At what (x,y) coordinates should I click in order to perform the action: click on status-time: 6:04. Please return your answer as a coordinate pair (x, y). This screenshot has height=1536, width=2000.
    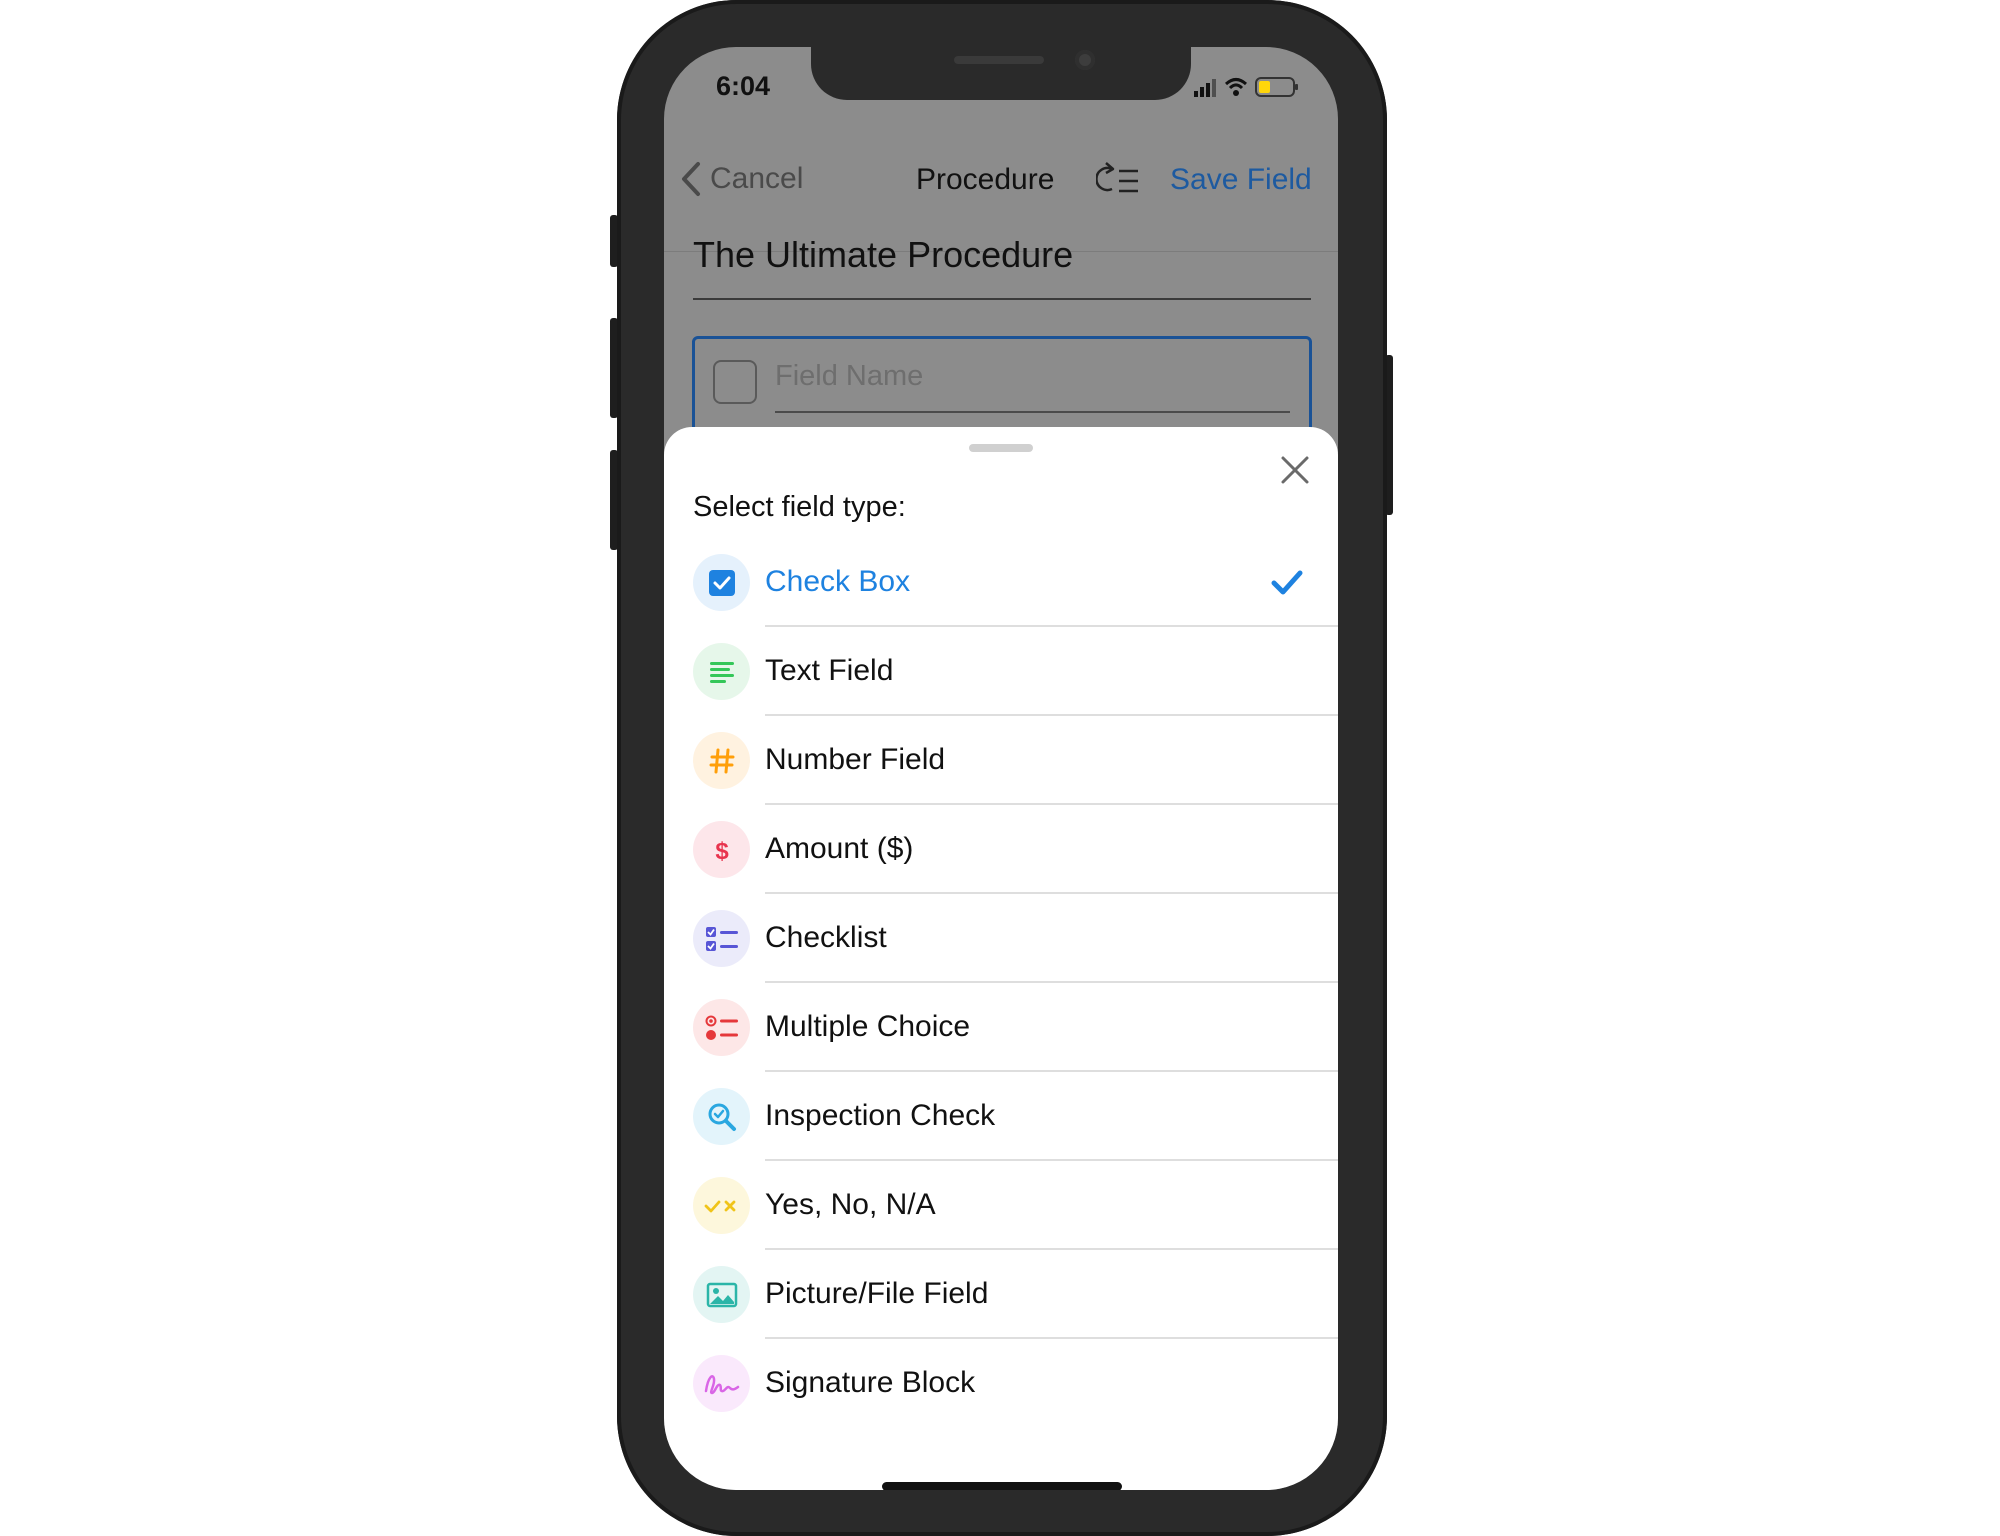
    Looking at the image, I should click on (743, 86).